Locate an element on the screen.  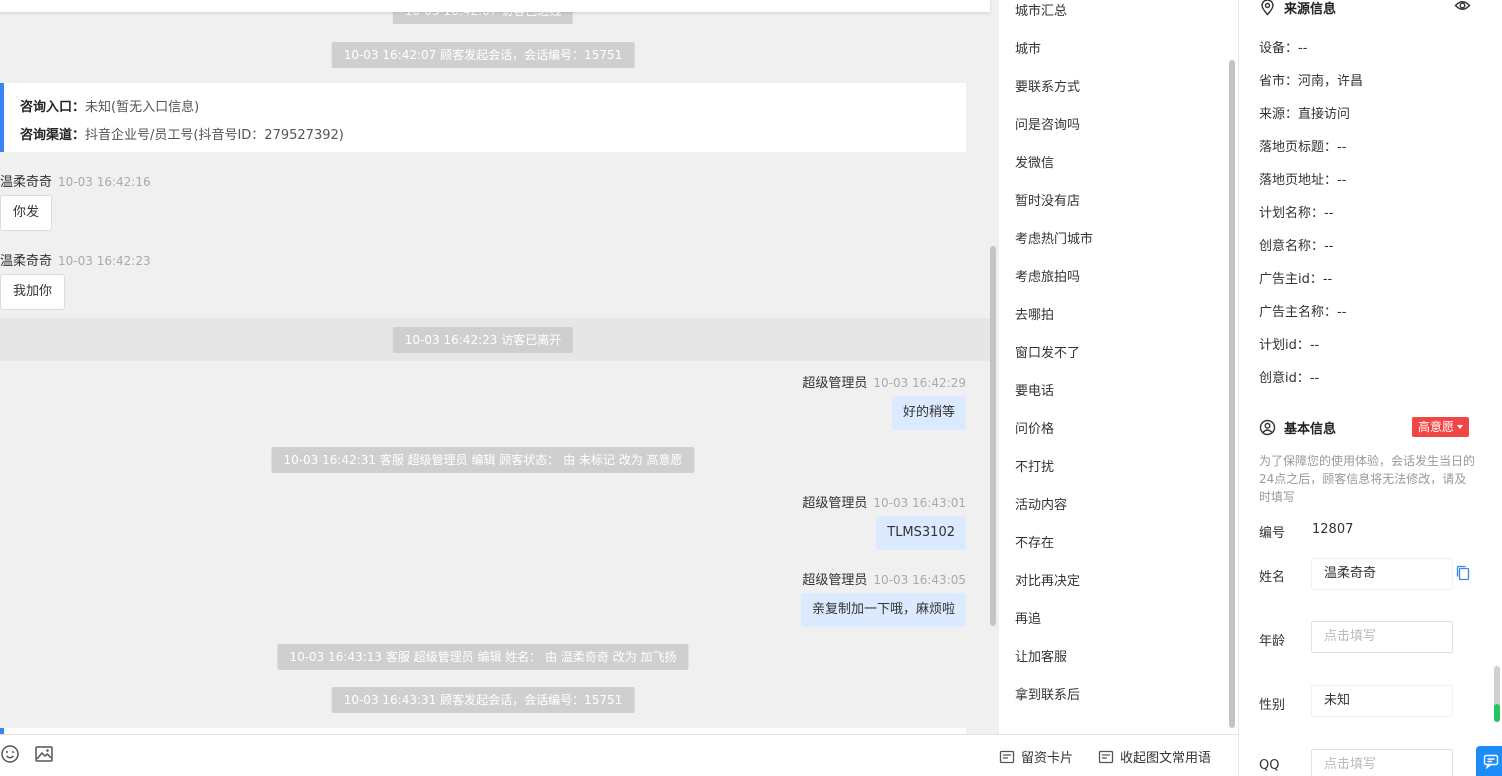
quick-reply-item: 问是咨询吗 is located at coordinates (1047, 123).